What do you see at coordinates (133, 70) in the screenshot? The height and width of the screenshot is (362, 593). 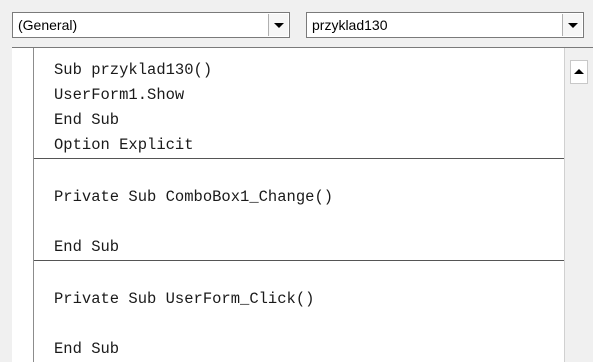 I see `code-line: Sub przyklad130()` at bounding box center [133, 70].